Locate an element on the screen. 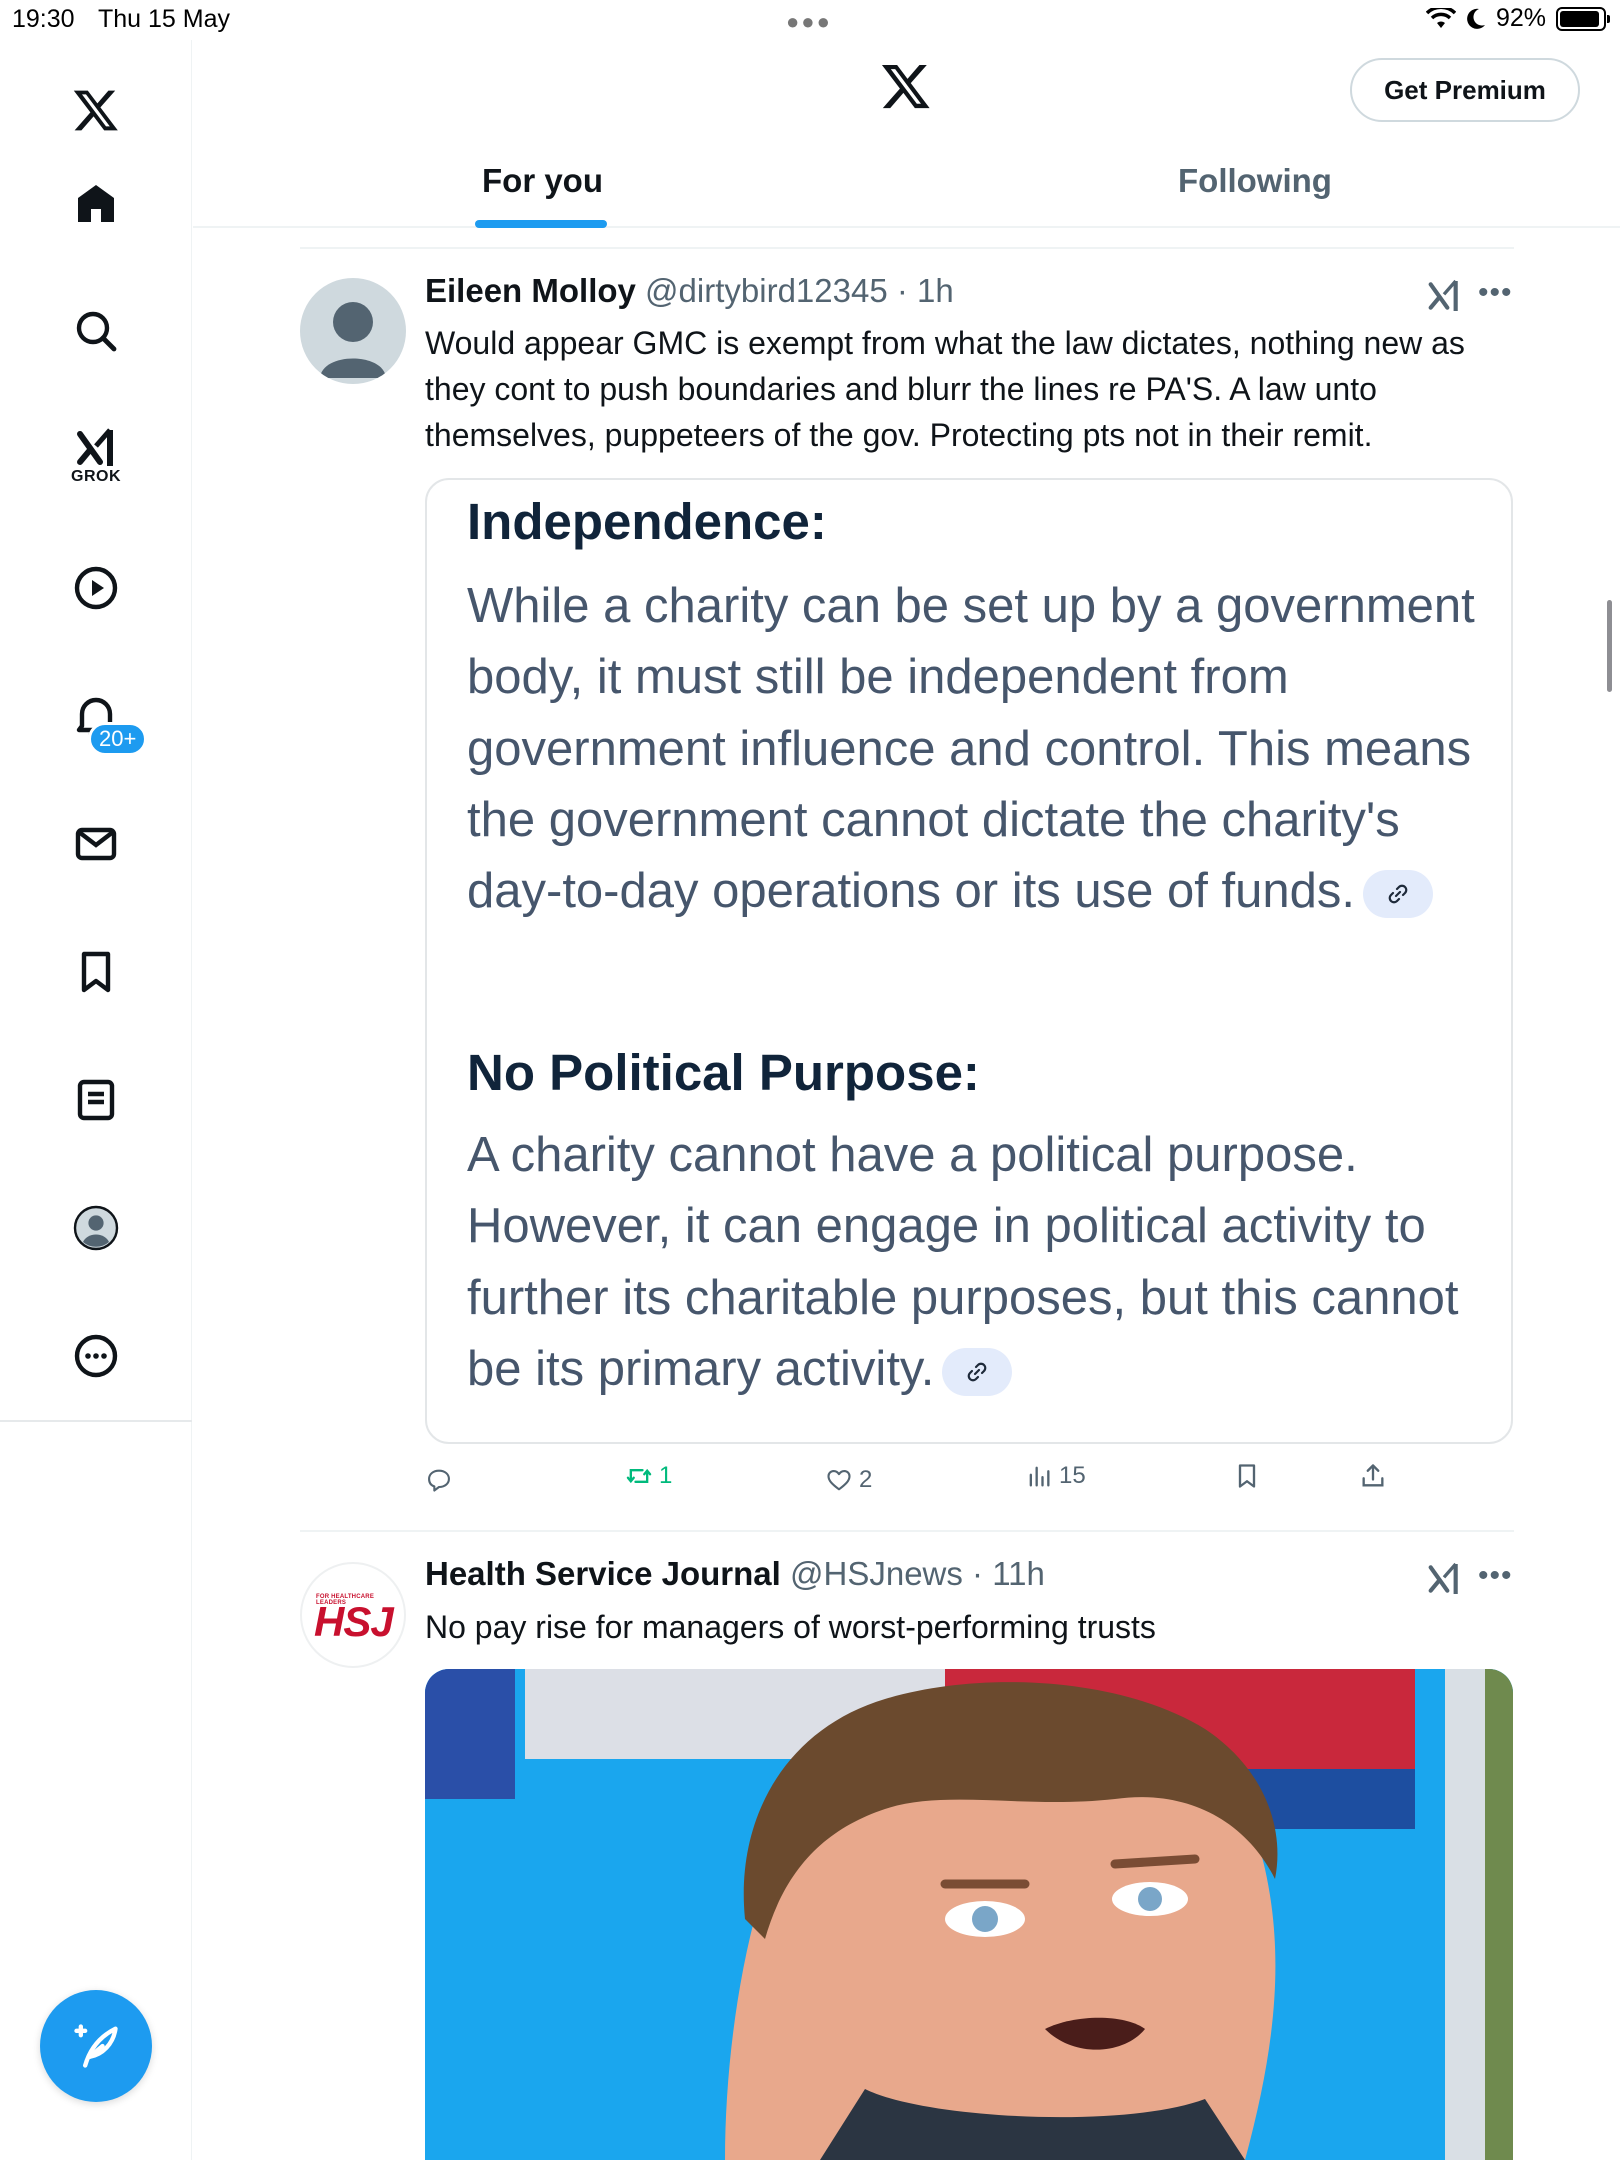 The image size is (1620, 2160). status-date: Thu 15 May is located at coordinates (164, 19).